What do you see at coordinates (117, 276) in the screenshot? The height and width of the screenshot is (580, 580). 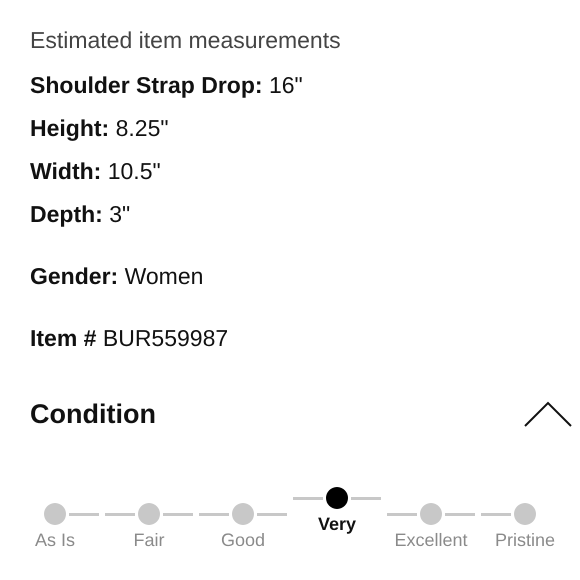 I see `gender-text: Gender: Women` at bounding box center [117, 276].